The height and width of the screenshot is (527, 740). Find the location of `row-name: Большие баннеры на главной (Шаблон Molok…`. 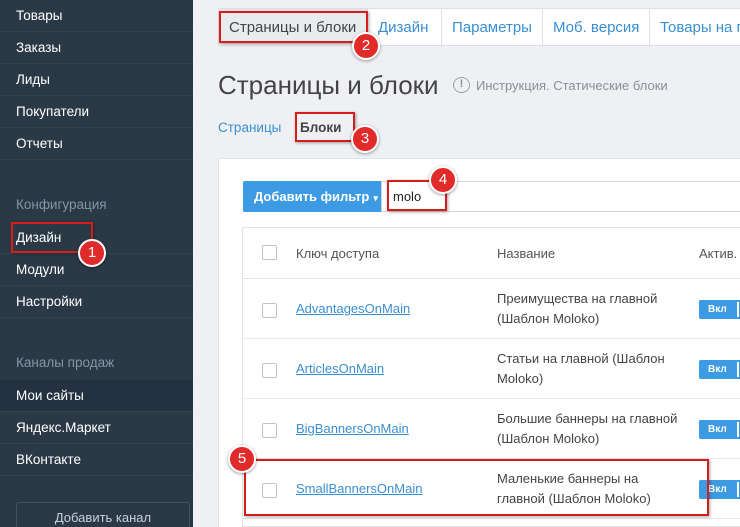

row-name: Большие баннеры на главной (Шаблон Molok… is located at coordinates (587, 428).